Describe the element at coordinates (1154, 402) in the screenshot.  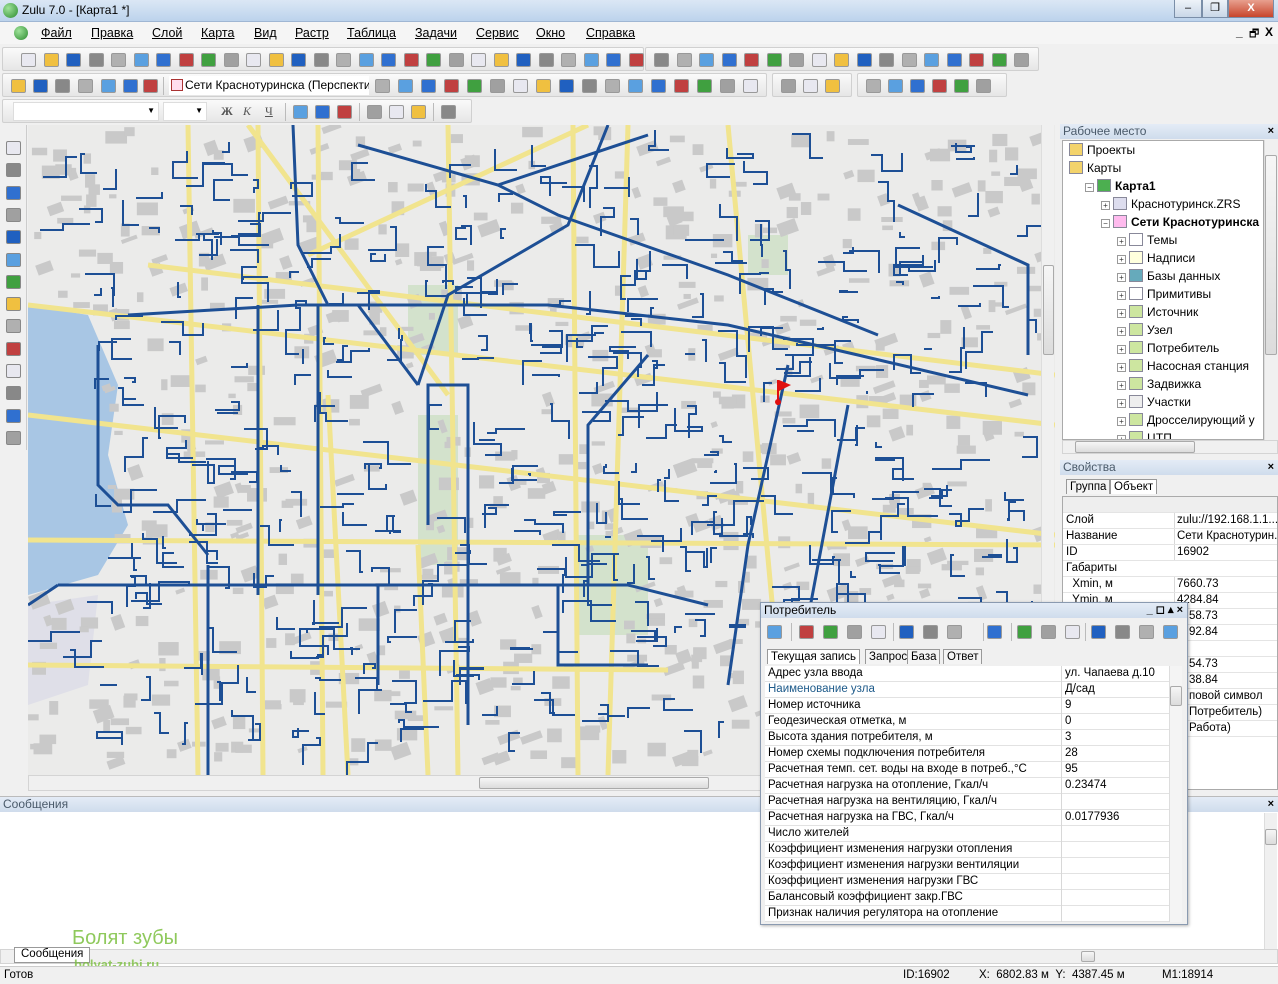
I see `tree-item: + Участки` at that location.